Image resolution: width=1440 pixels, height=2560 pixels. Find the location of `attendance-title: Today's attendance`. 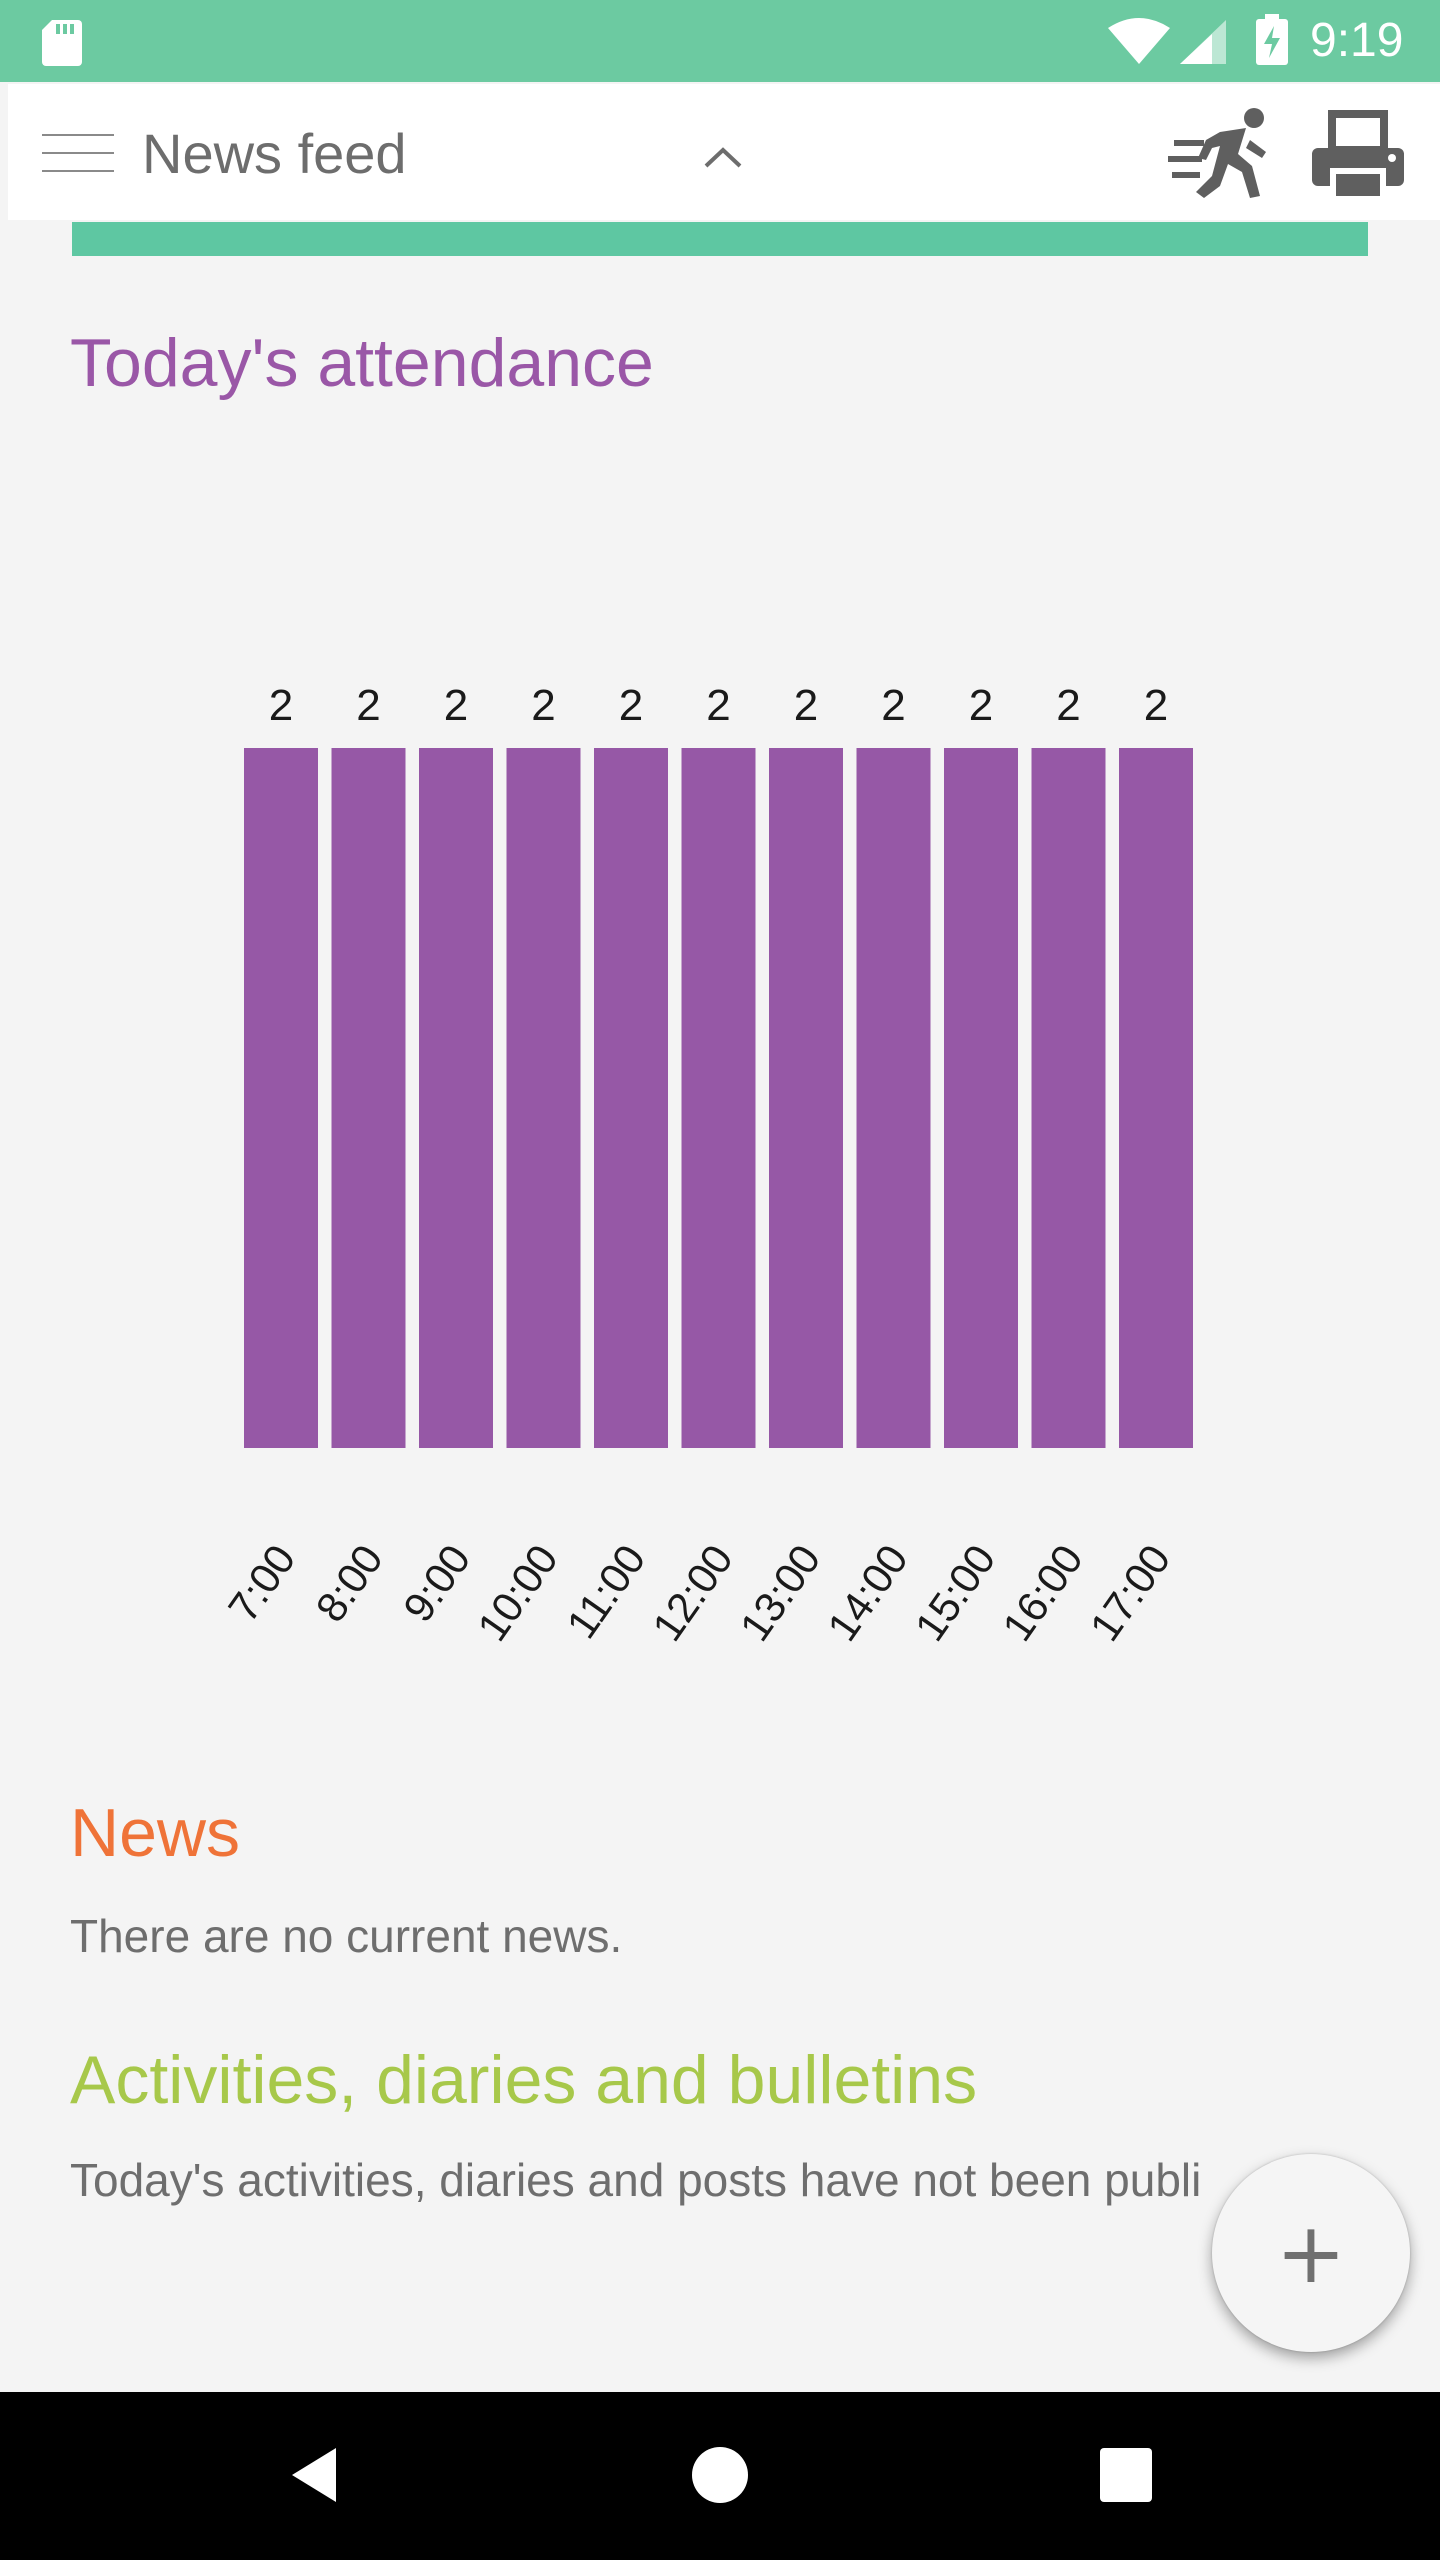

attendance-title: Today's attendance is located at coordinates (362, 363).